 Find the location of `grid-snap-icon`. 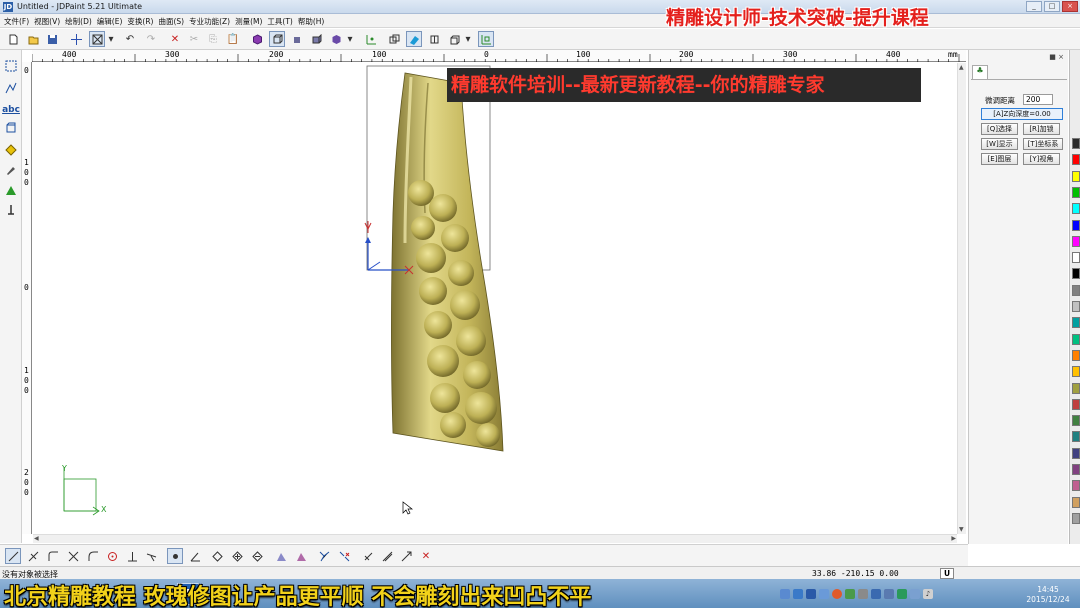

grid-snap-icon is located at coordinates (371, 39).